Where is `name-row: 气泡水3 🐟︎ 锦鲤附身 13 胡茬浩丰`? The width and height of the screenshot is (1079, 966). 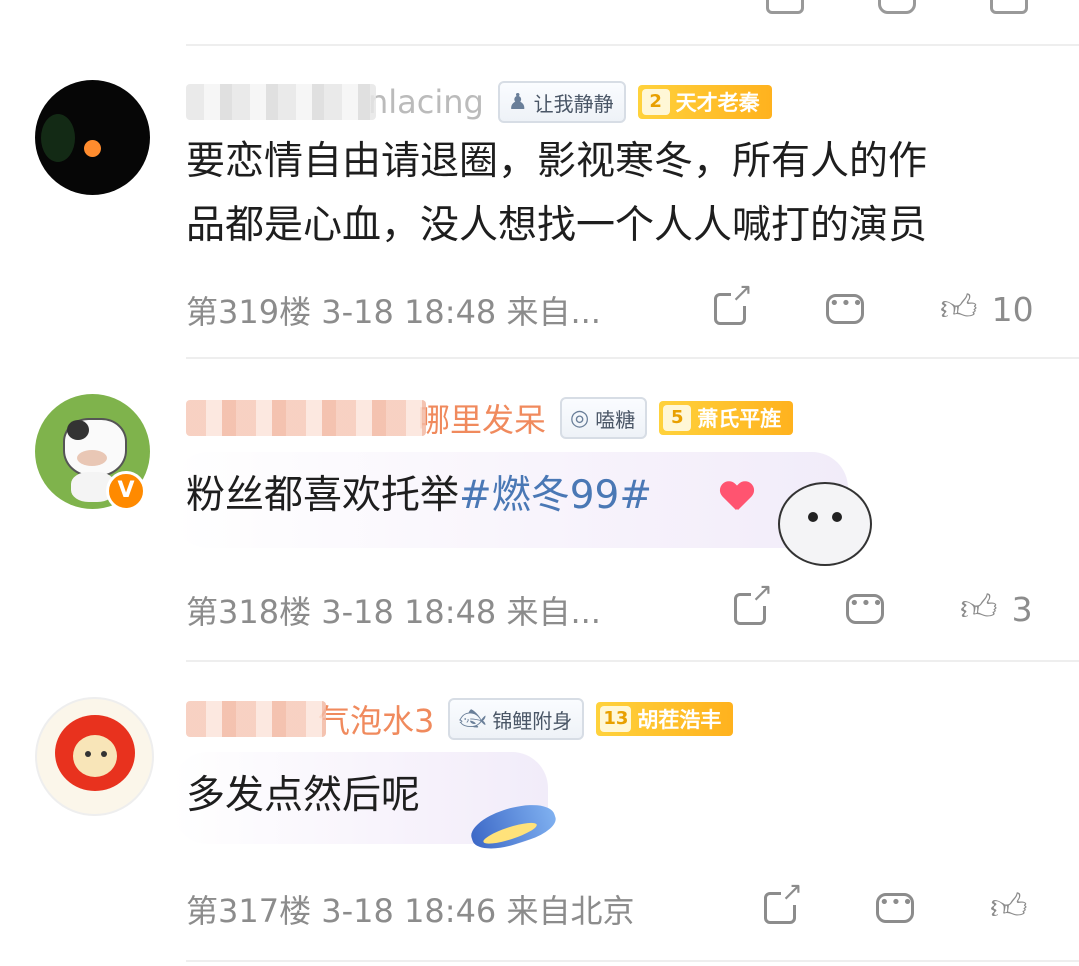
name-row: 气泡水3 🐟︎ 锦鲤附身 13 胡茬浩丰 is located at coordinates (460, 719).